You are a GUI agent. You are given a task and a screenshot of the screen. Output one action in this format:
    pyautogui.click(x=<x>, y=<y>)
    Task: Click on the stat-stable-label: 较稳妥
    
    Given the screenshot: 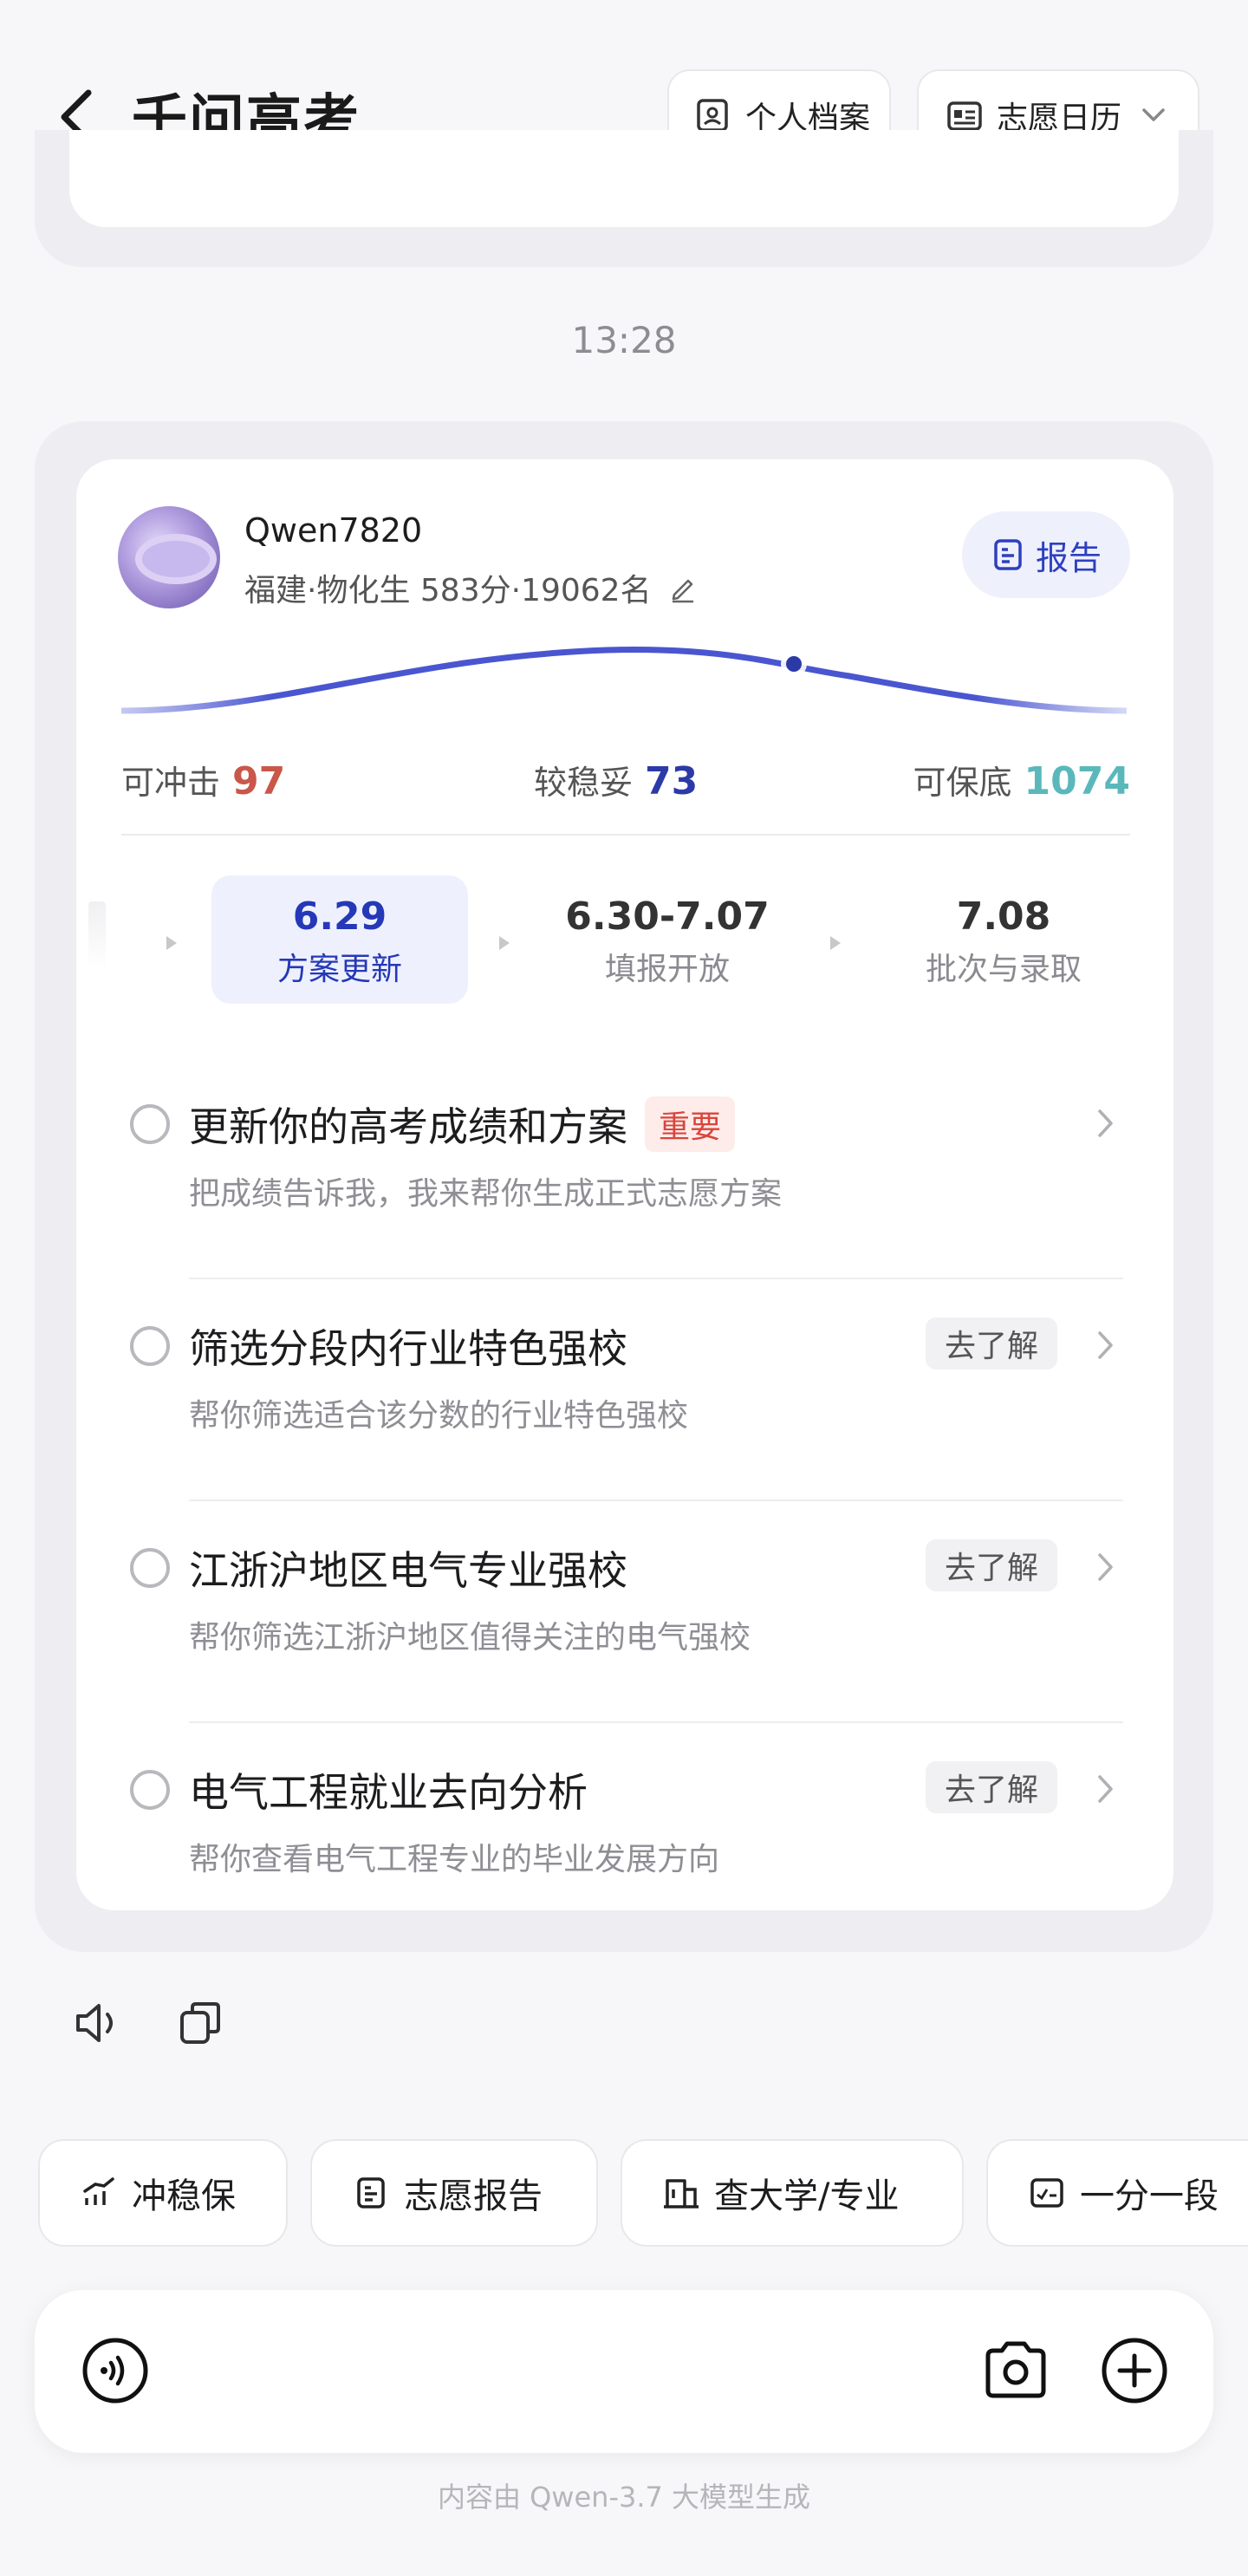 What is the action you would take?
    pyautogui.click(x=584, y=783)
    